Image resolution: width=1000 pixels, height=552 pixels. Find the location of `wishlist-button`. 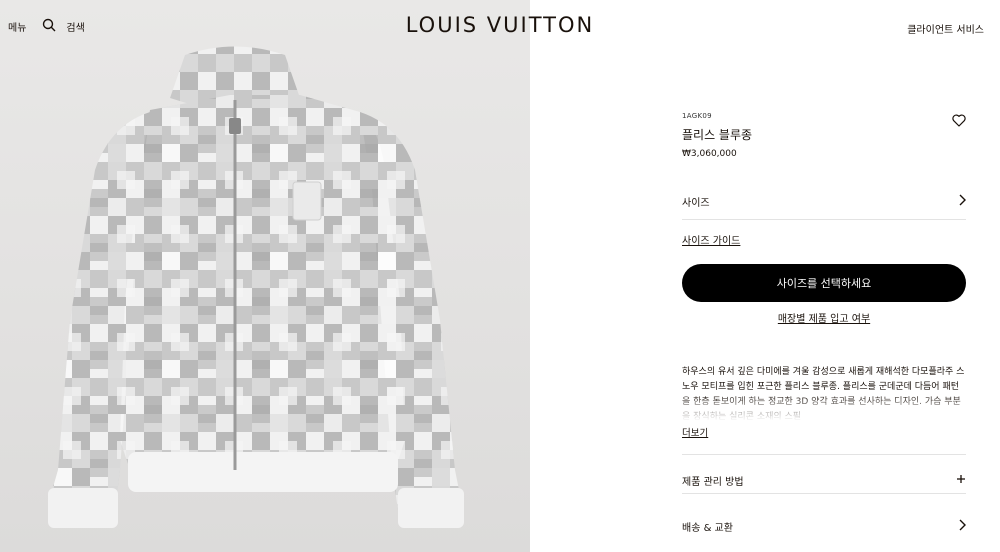

wishlist-button is located at coordinates (959, 121).